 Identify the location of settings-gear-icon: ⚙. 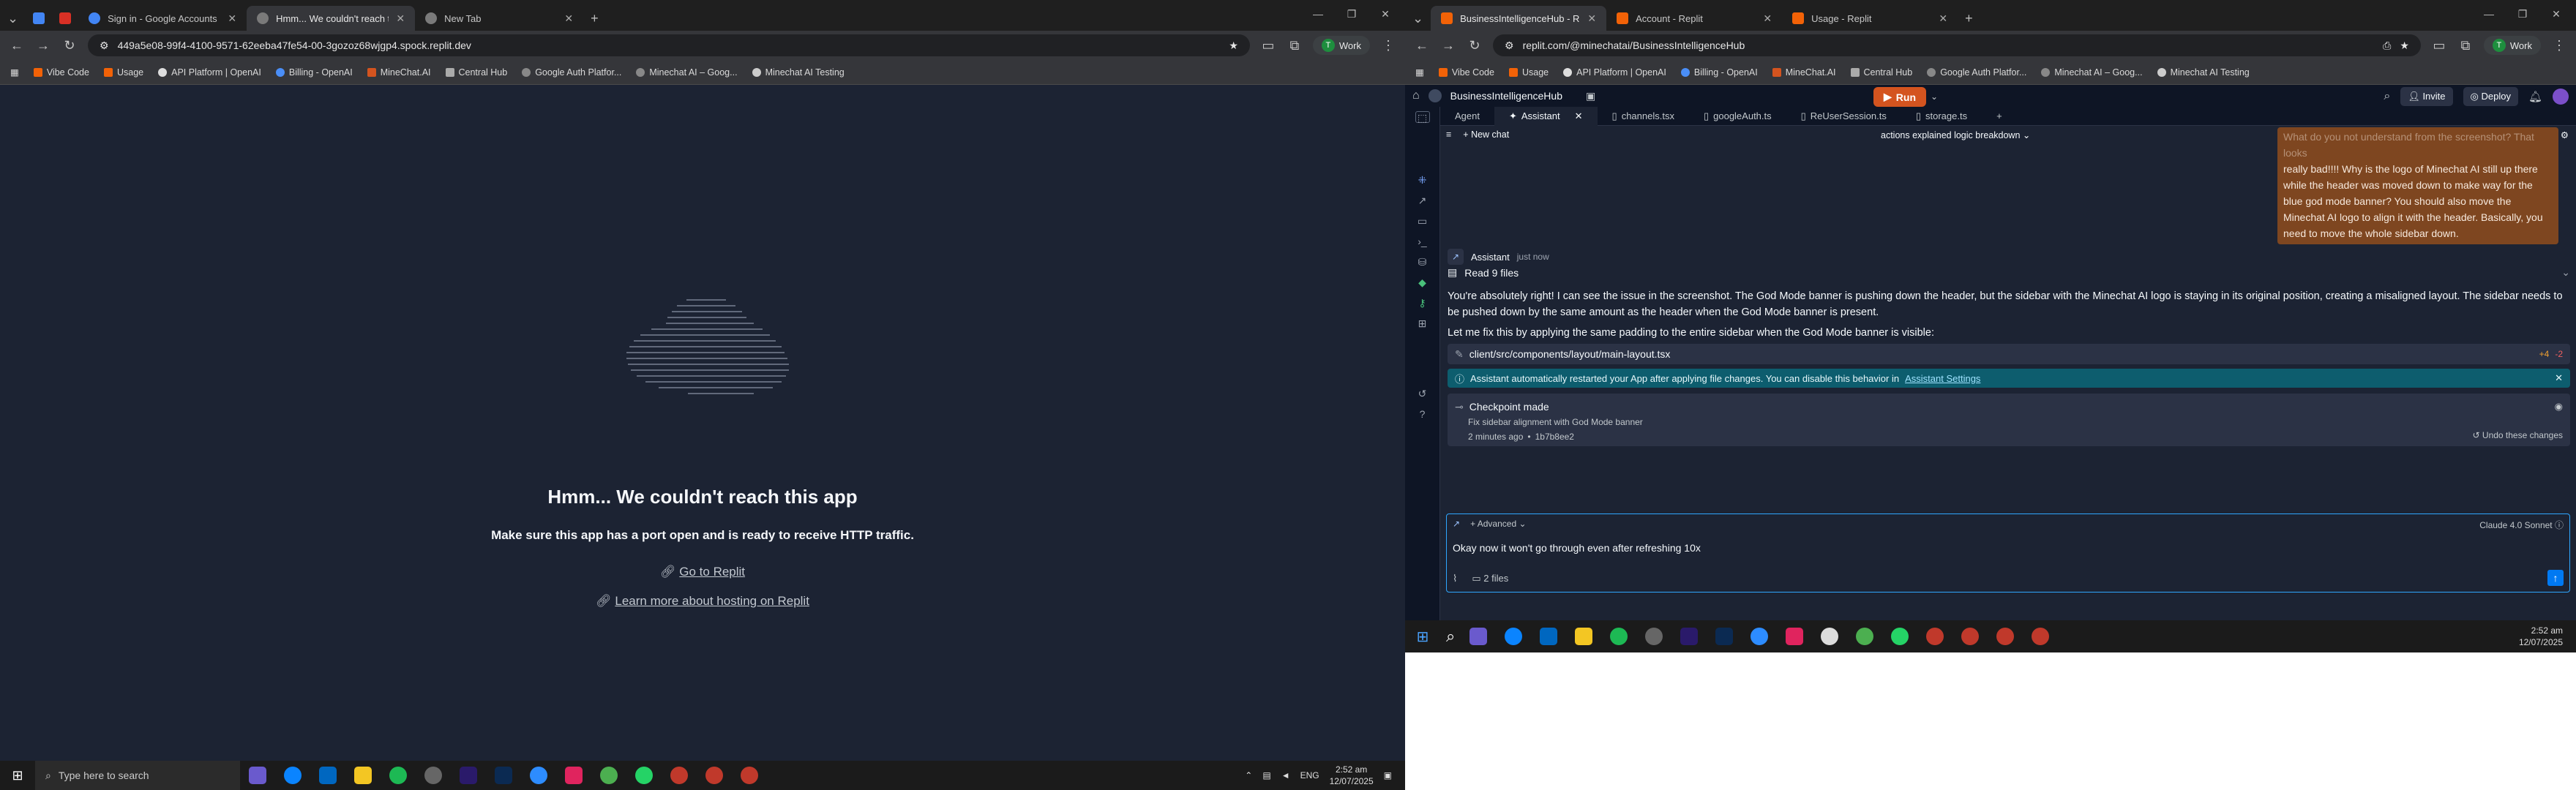
(2565, 134).